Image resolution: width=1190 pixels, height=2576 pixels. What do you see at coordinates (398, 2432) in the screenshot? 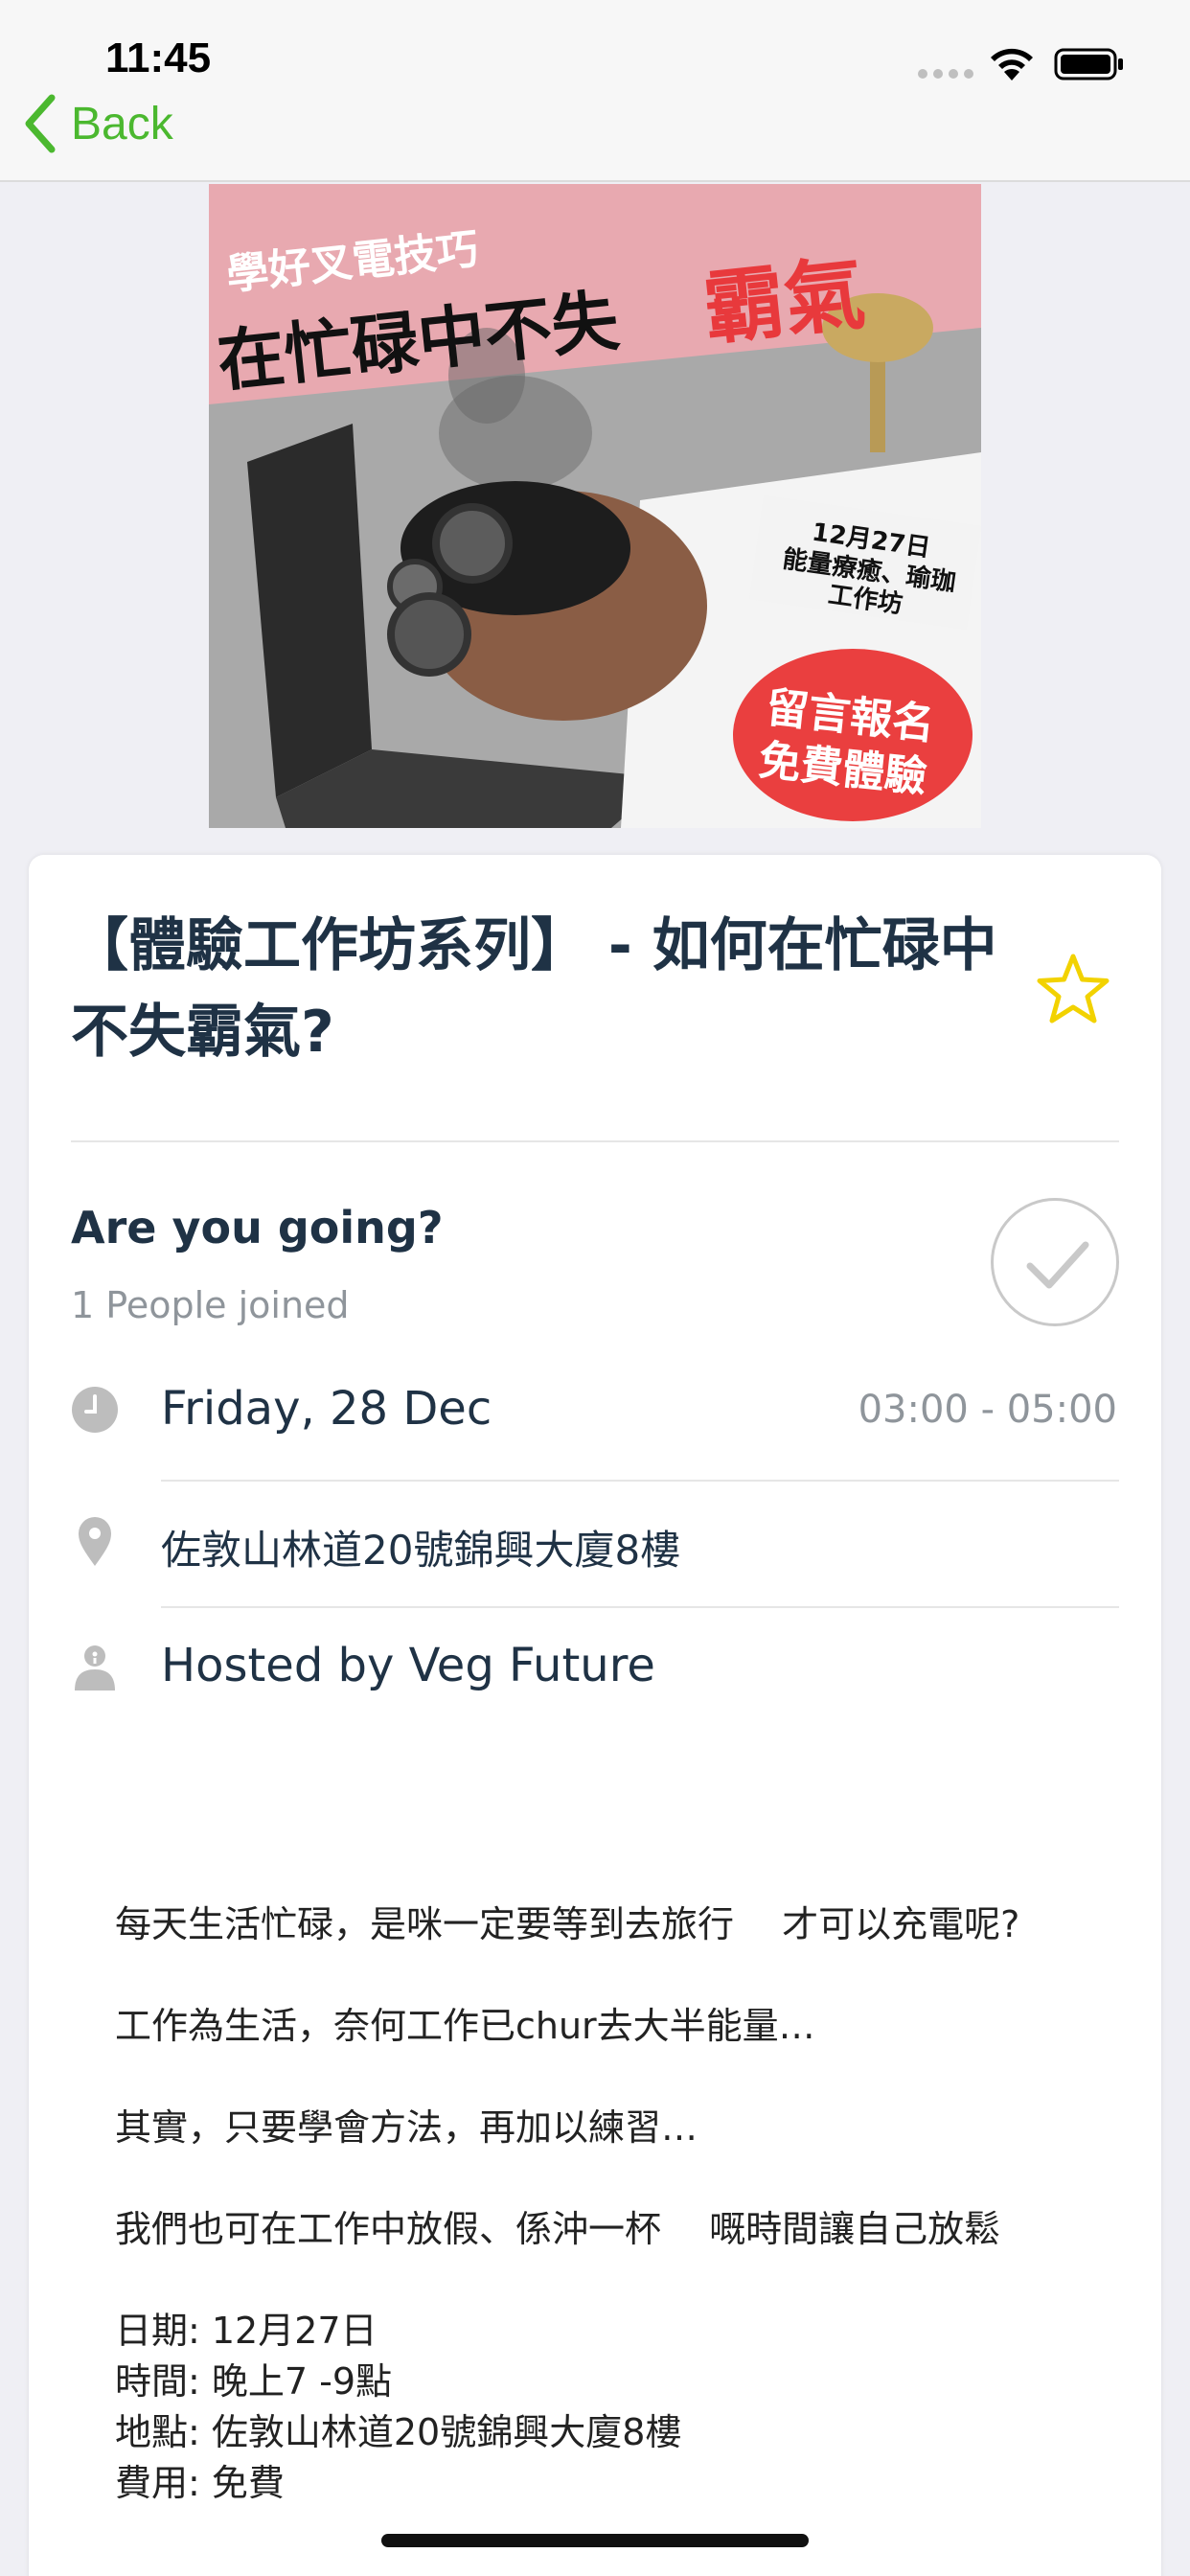
I see `description-line: 地點: 佐敦山林道20號錦興大廈8樓` at bounding box center [398, 2432].